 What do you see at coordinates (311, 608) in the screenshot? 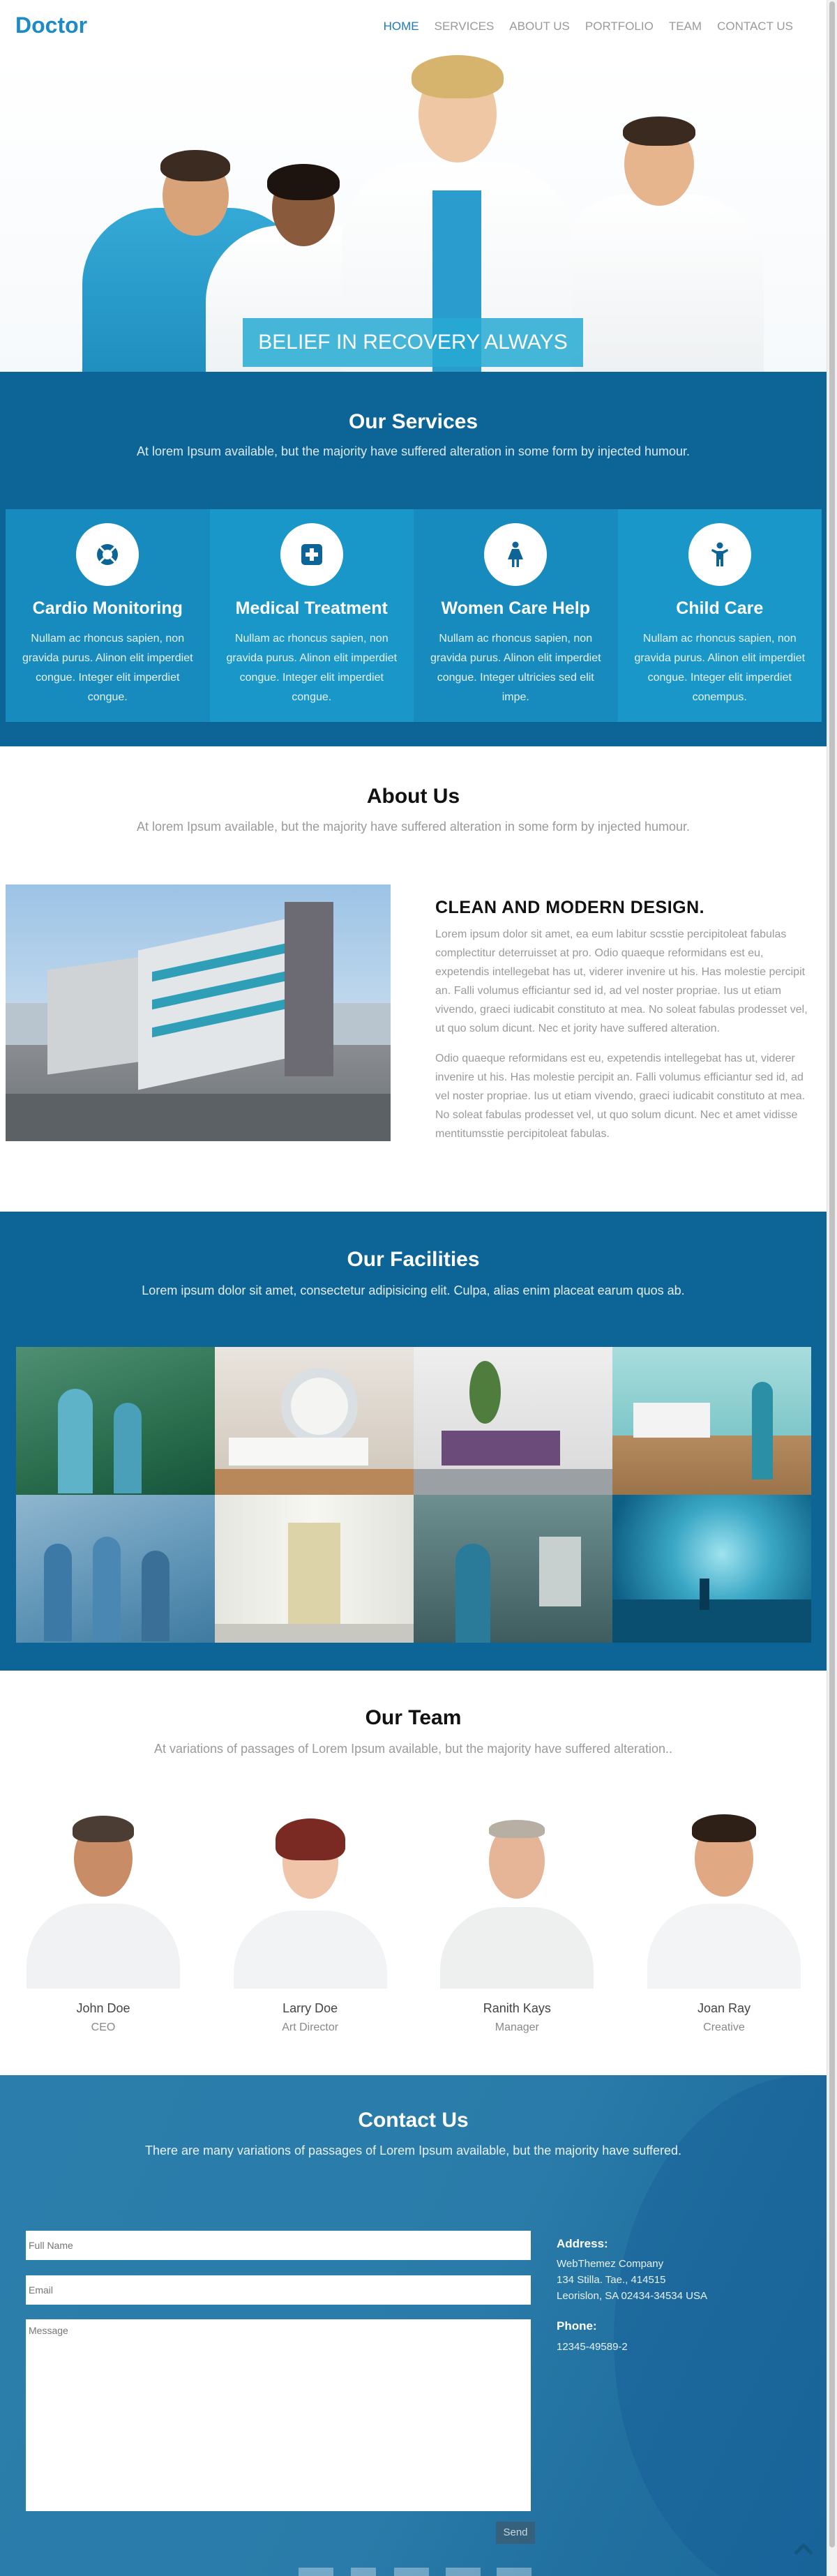
I see `service-card-title: Medical Treatment` at bounding box center [311, 608].